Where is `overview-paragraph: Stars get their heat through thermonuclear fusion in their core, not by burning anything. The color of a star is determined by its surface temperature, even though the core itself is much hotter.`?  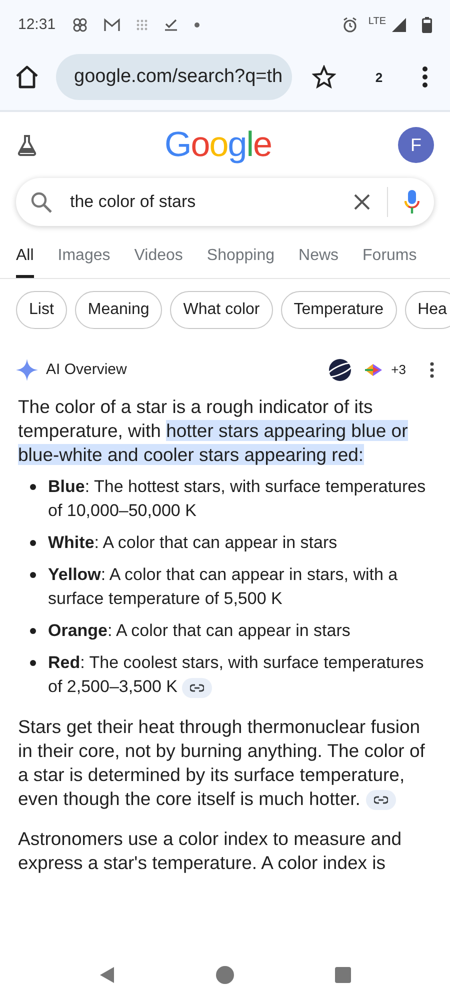 overview-paragraph: Stars get their heat through thermonuclear fusion in their core, not by burning anything. The color of a star is determined by its surface temperature, even though the core itself is much hotter. is located at coordinates (221, 762).